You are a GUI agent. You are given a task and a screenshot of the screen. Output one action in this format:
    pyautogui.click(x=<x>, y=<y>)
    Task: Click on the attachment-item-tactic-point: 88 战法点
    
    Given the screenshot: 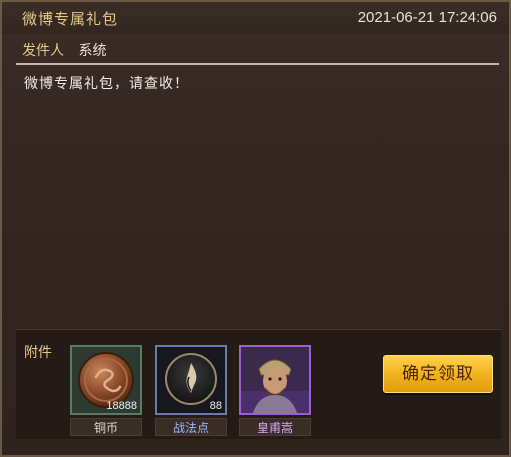 What is the action you would take?
    pyautogui.click(x=191, y=390)
    